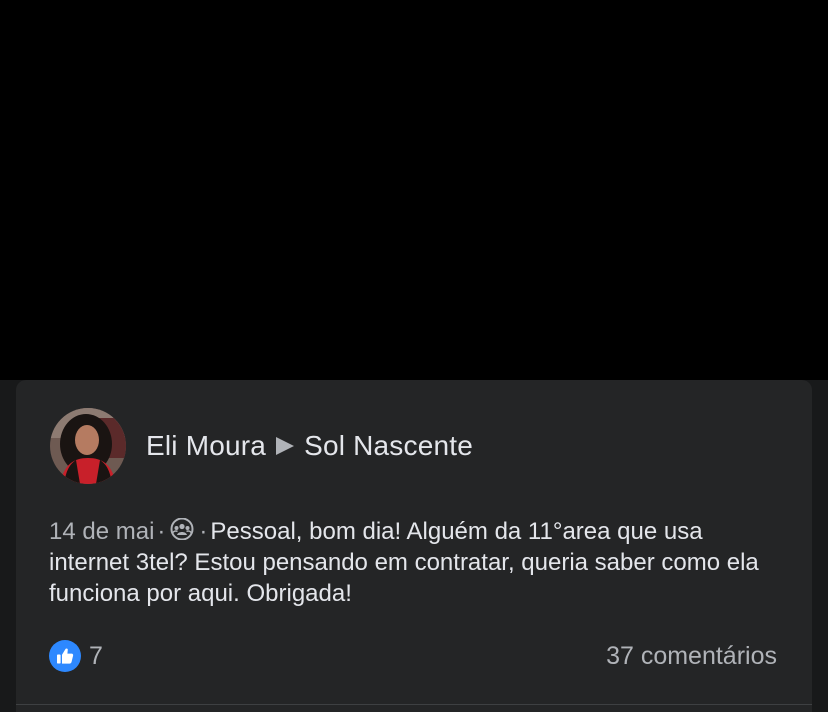  What do you see at coordinates (96, 655) in the screenshot?
I see `reaction-count: 7` at bounding box center [96, 655].